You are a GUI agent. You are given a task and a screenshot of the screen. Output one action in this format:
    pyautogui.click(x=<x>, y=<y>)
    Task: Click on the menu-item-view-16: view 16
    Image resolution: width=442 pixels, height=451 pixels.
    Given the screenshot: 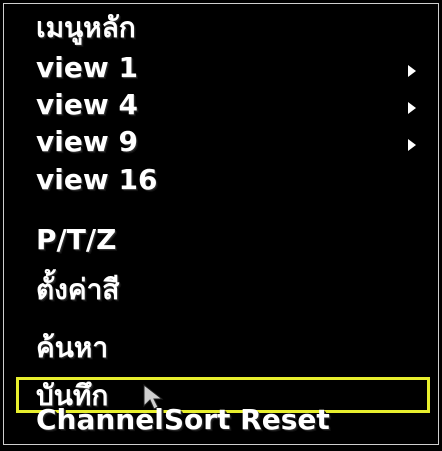 What is the action you would take?
    pyautogui.click(x=96, y=180)
    